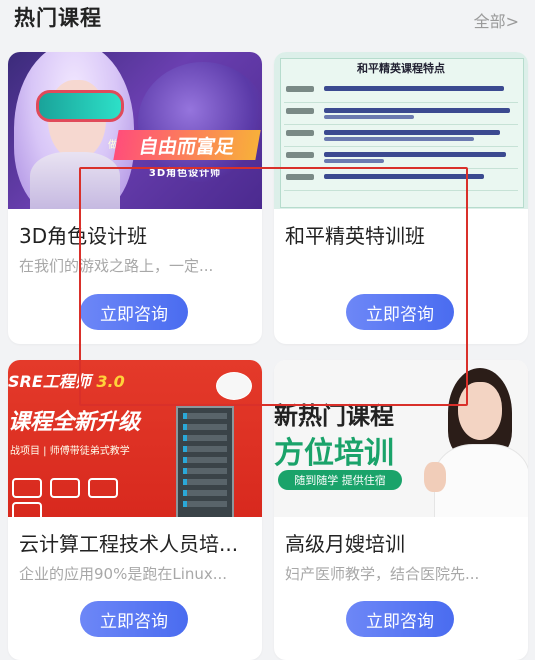 This screenshot has height=660, width=535. Describe the element at coordinates (334, 453) in the screenshot. I see `thumb-line2: 方位培训` at that location.